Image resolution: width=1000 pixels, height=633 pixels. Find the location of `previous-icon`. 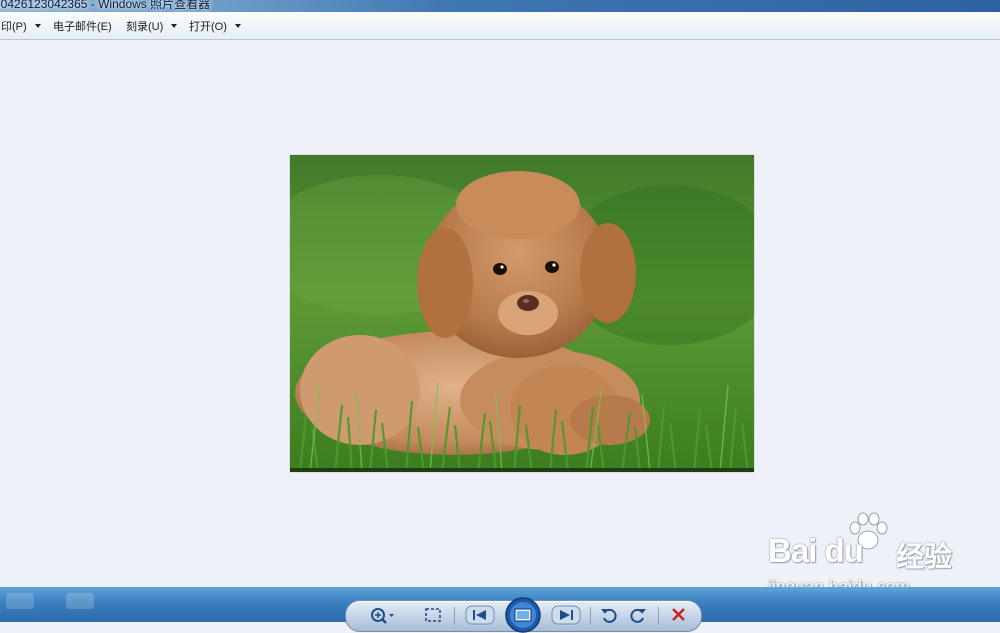

previous-icon is located at coordinates (480, 615).